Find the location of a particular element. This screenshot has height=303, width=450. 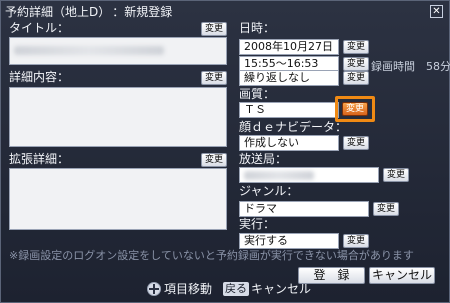

time-change-button: 変更 is located at coordinates (356, 64).